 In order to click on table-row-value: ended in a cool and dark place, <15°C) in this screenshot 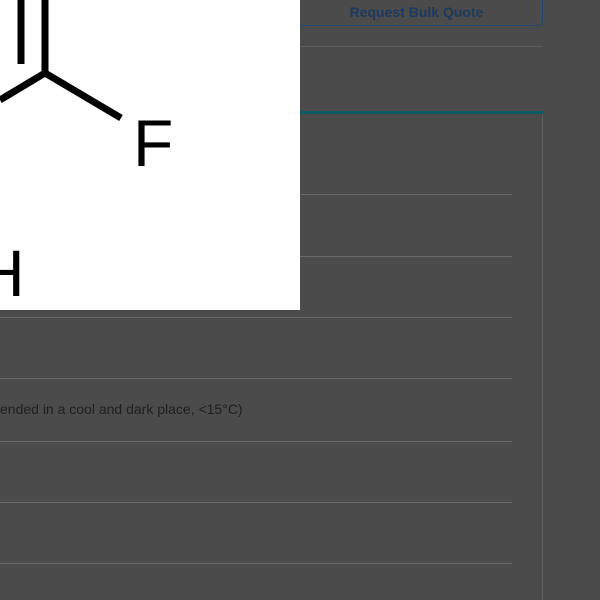, I will do `click(121, 409)`.